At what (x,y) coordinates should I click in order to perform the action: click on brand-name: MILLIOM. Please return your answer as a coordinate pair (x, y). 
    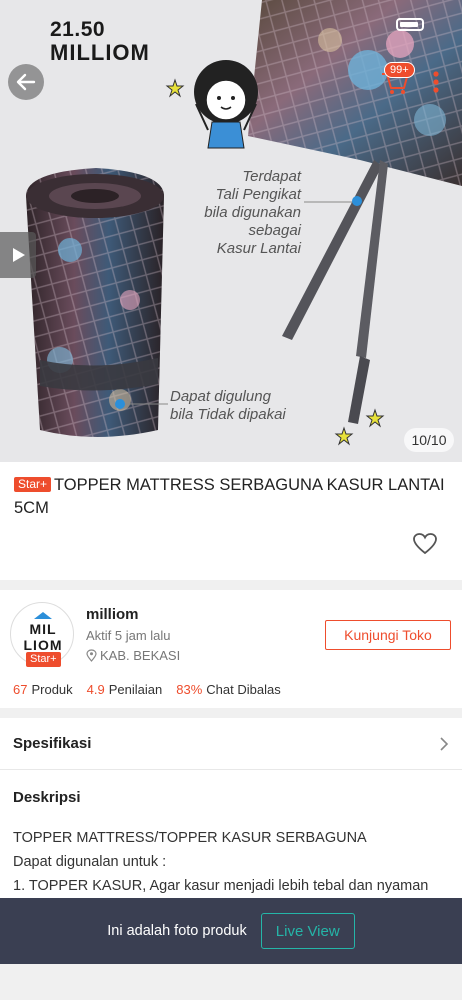
    Looking at the image, I should click on (100, 52).